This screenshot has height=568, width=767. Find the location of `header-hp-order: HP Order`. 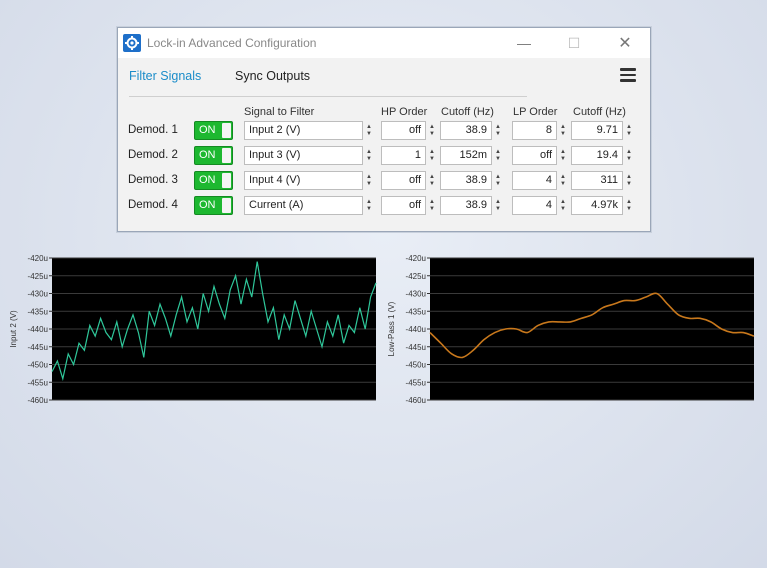

header-hp-order: HP Order is located at coordinates (404, 112).